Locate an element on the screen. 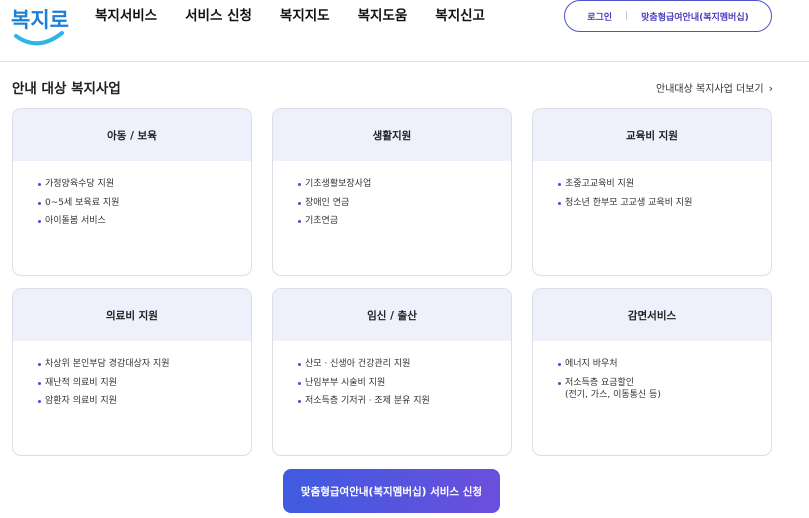  card-title: 아동 / 보육 is located at coordinates (132, 135).